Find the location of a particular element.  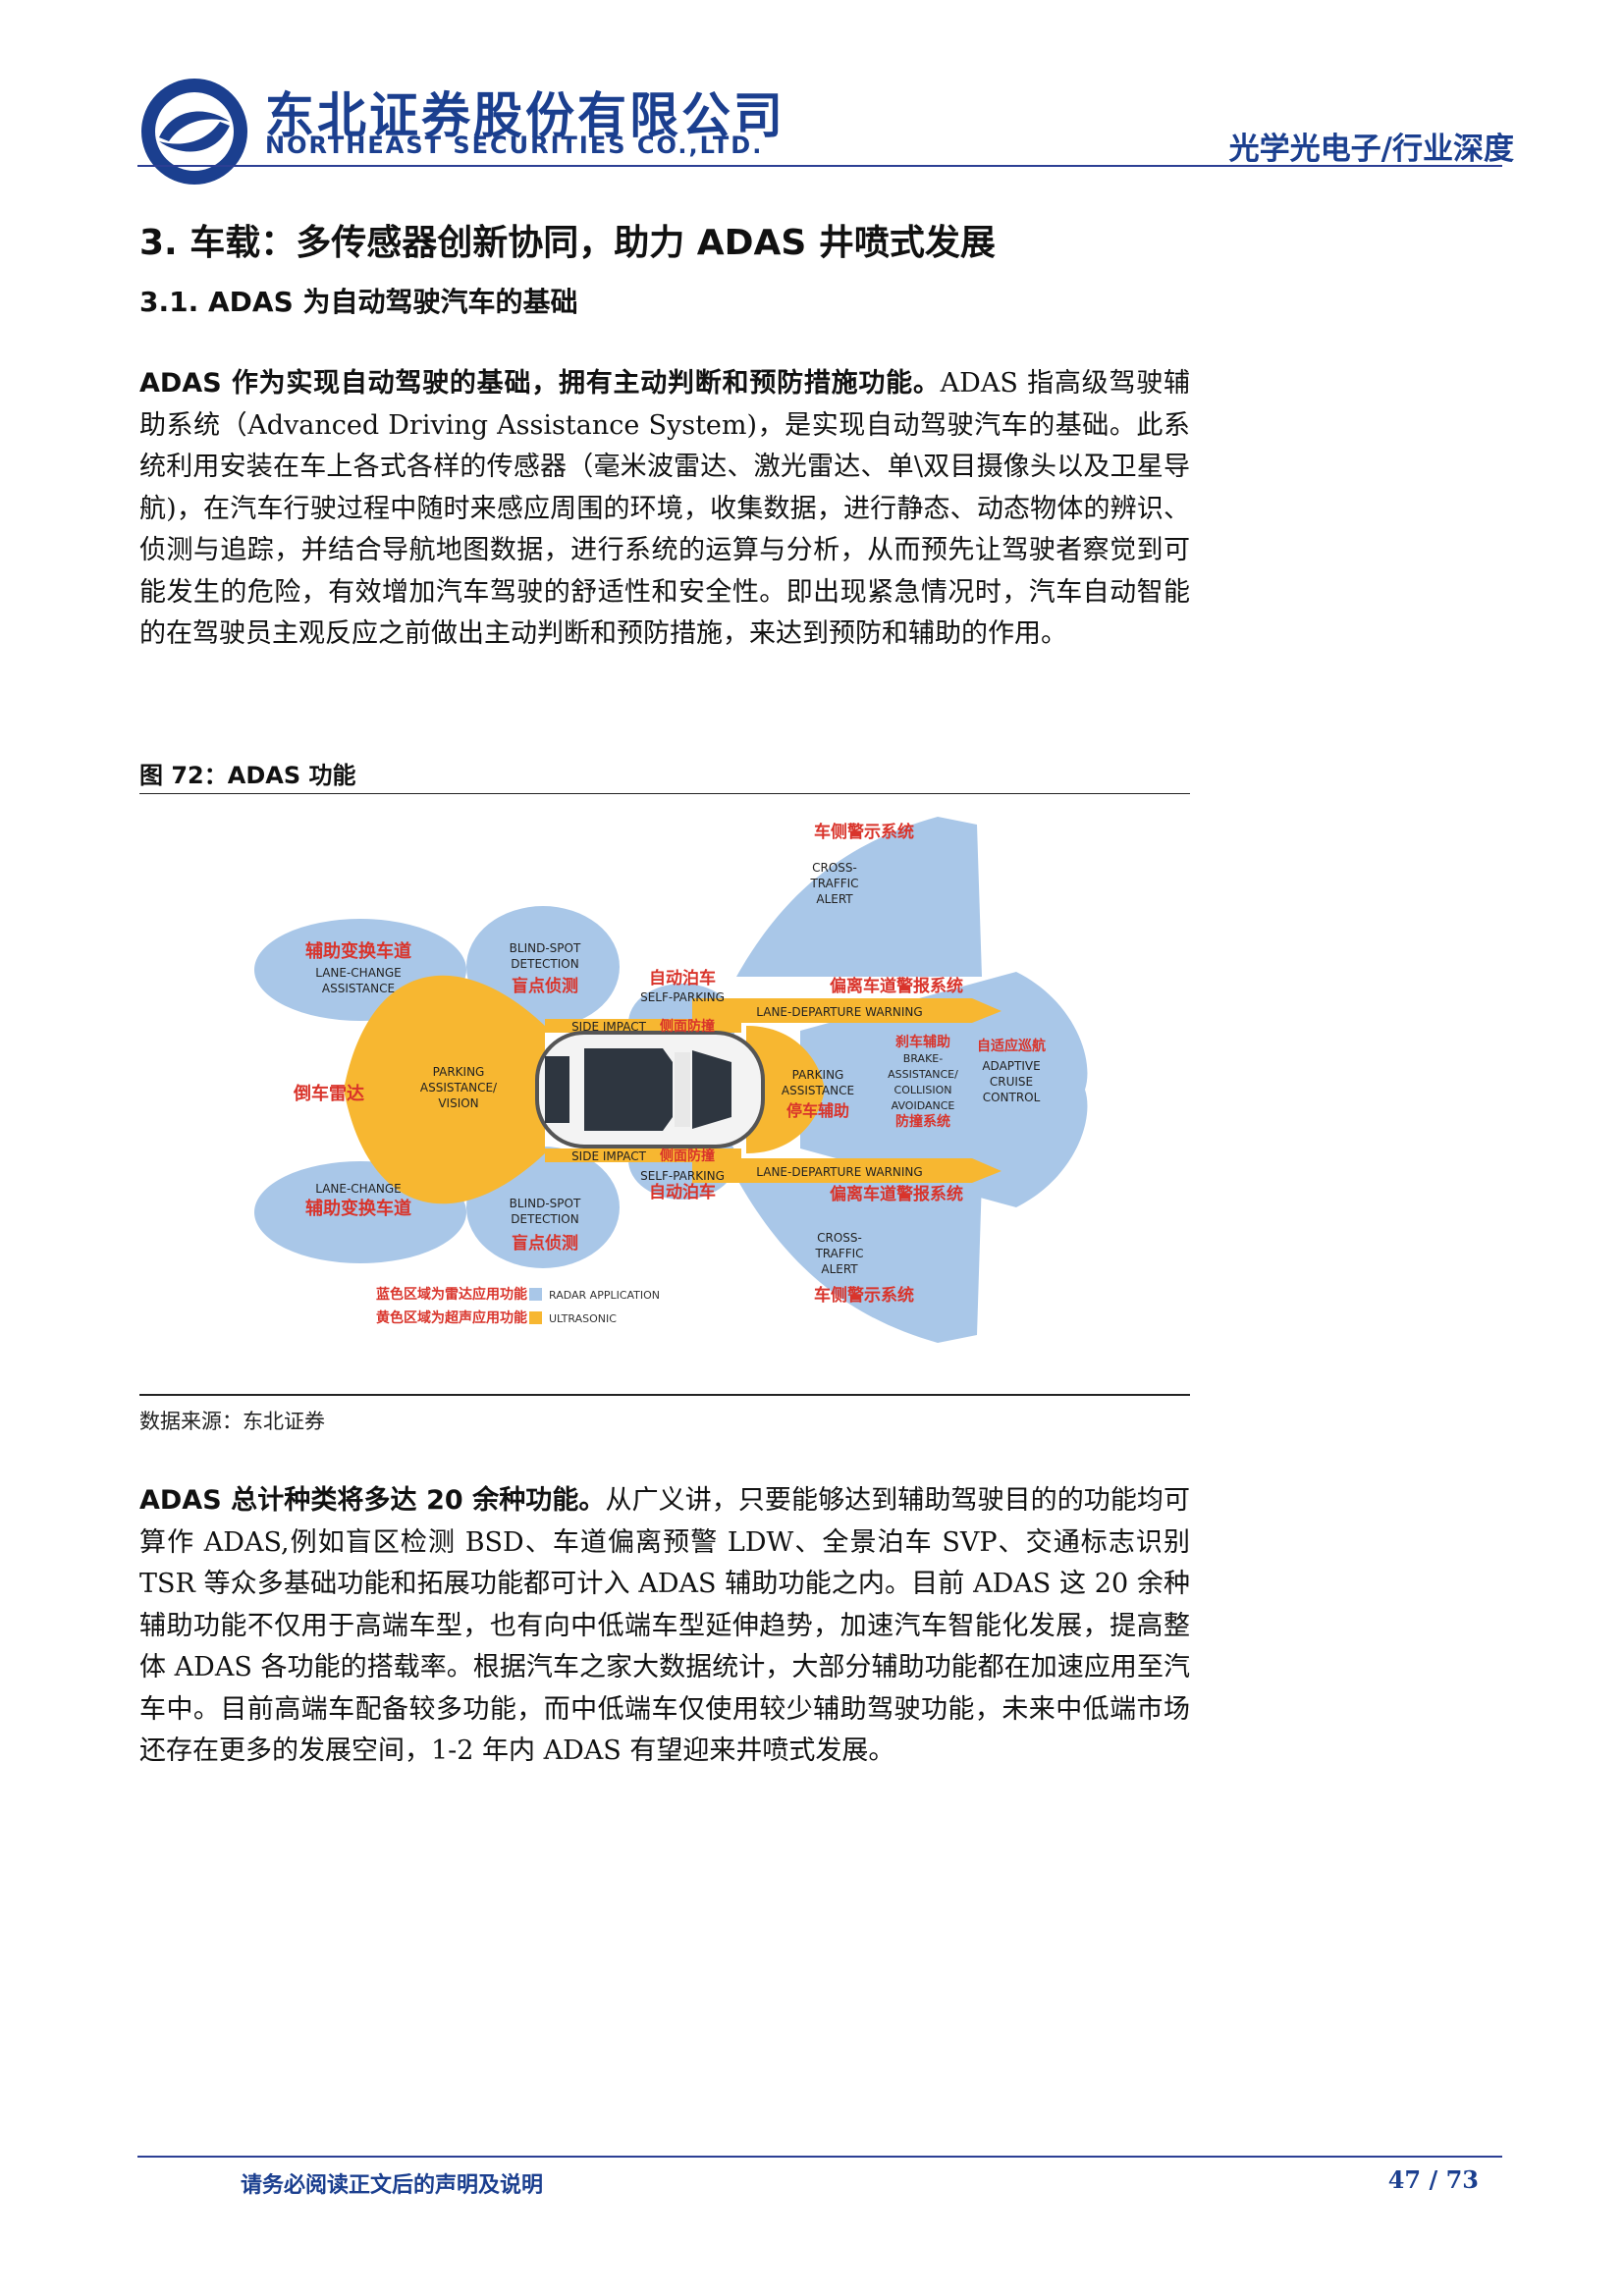

page-number: 47 / 73 is located at coordinates (1433, 2179).